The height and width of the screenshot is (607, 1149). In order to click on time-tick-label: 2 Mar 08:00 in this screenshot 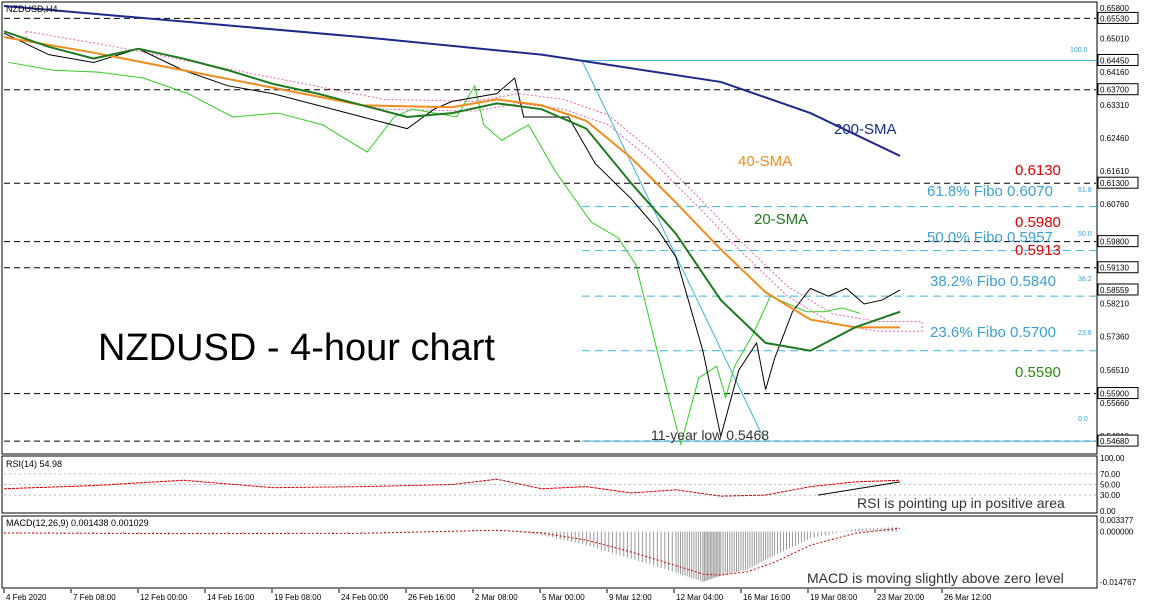, I will do `click(496, 597)`.